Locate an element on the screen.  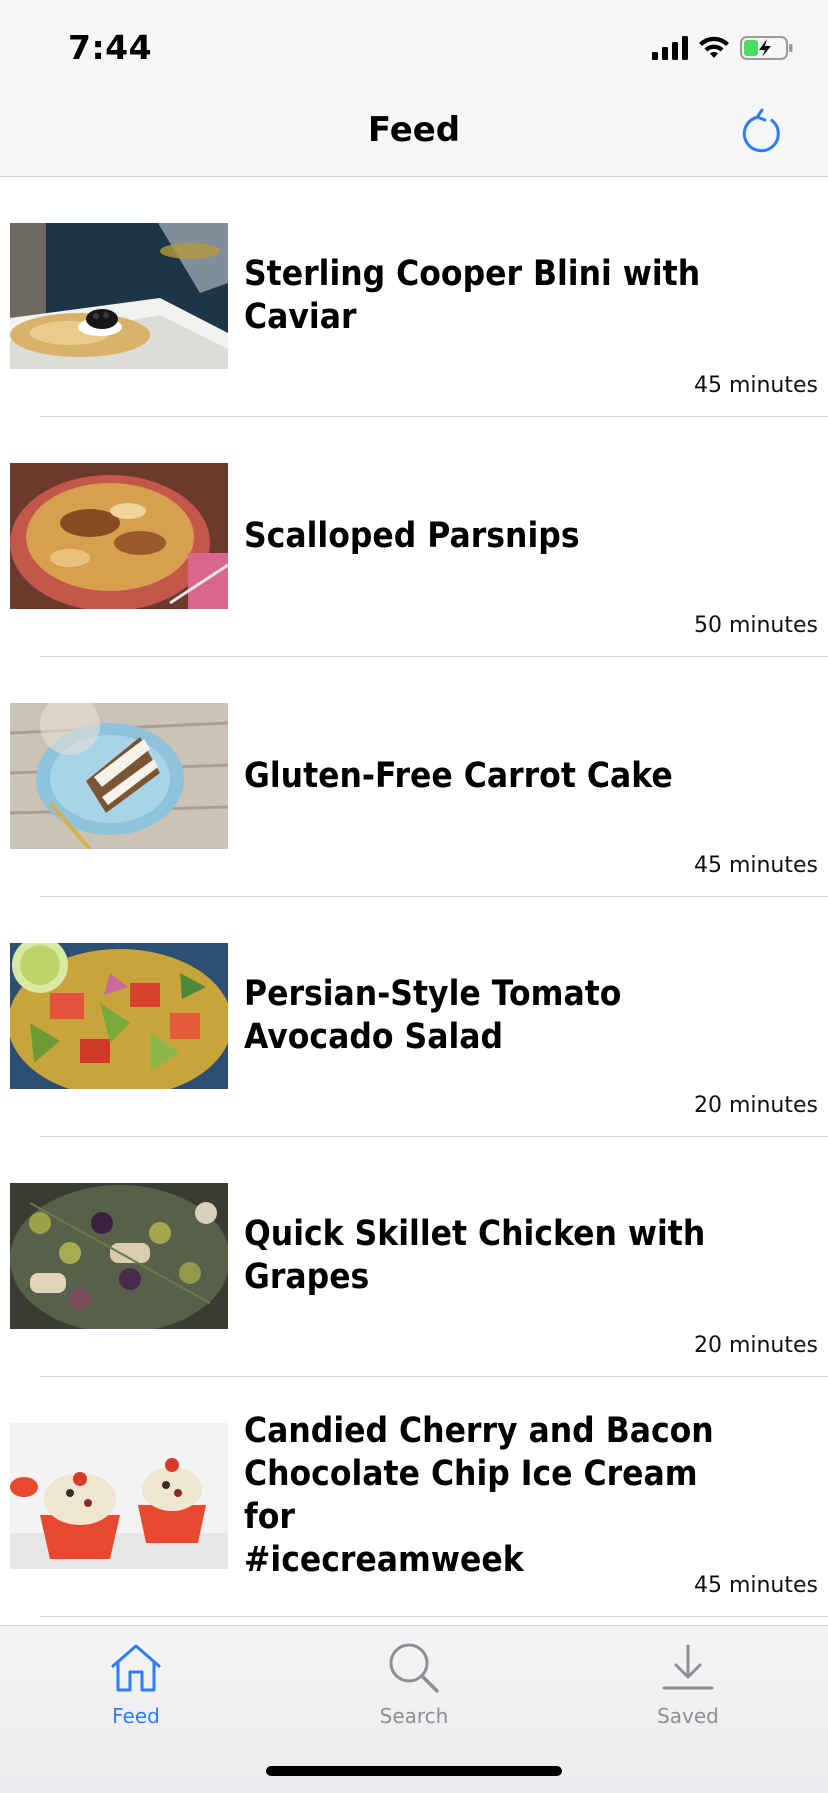
tab-label: Search is located at coordinates (414, 1716).